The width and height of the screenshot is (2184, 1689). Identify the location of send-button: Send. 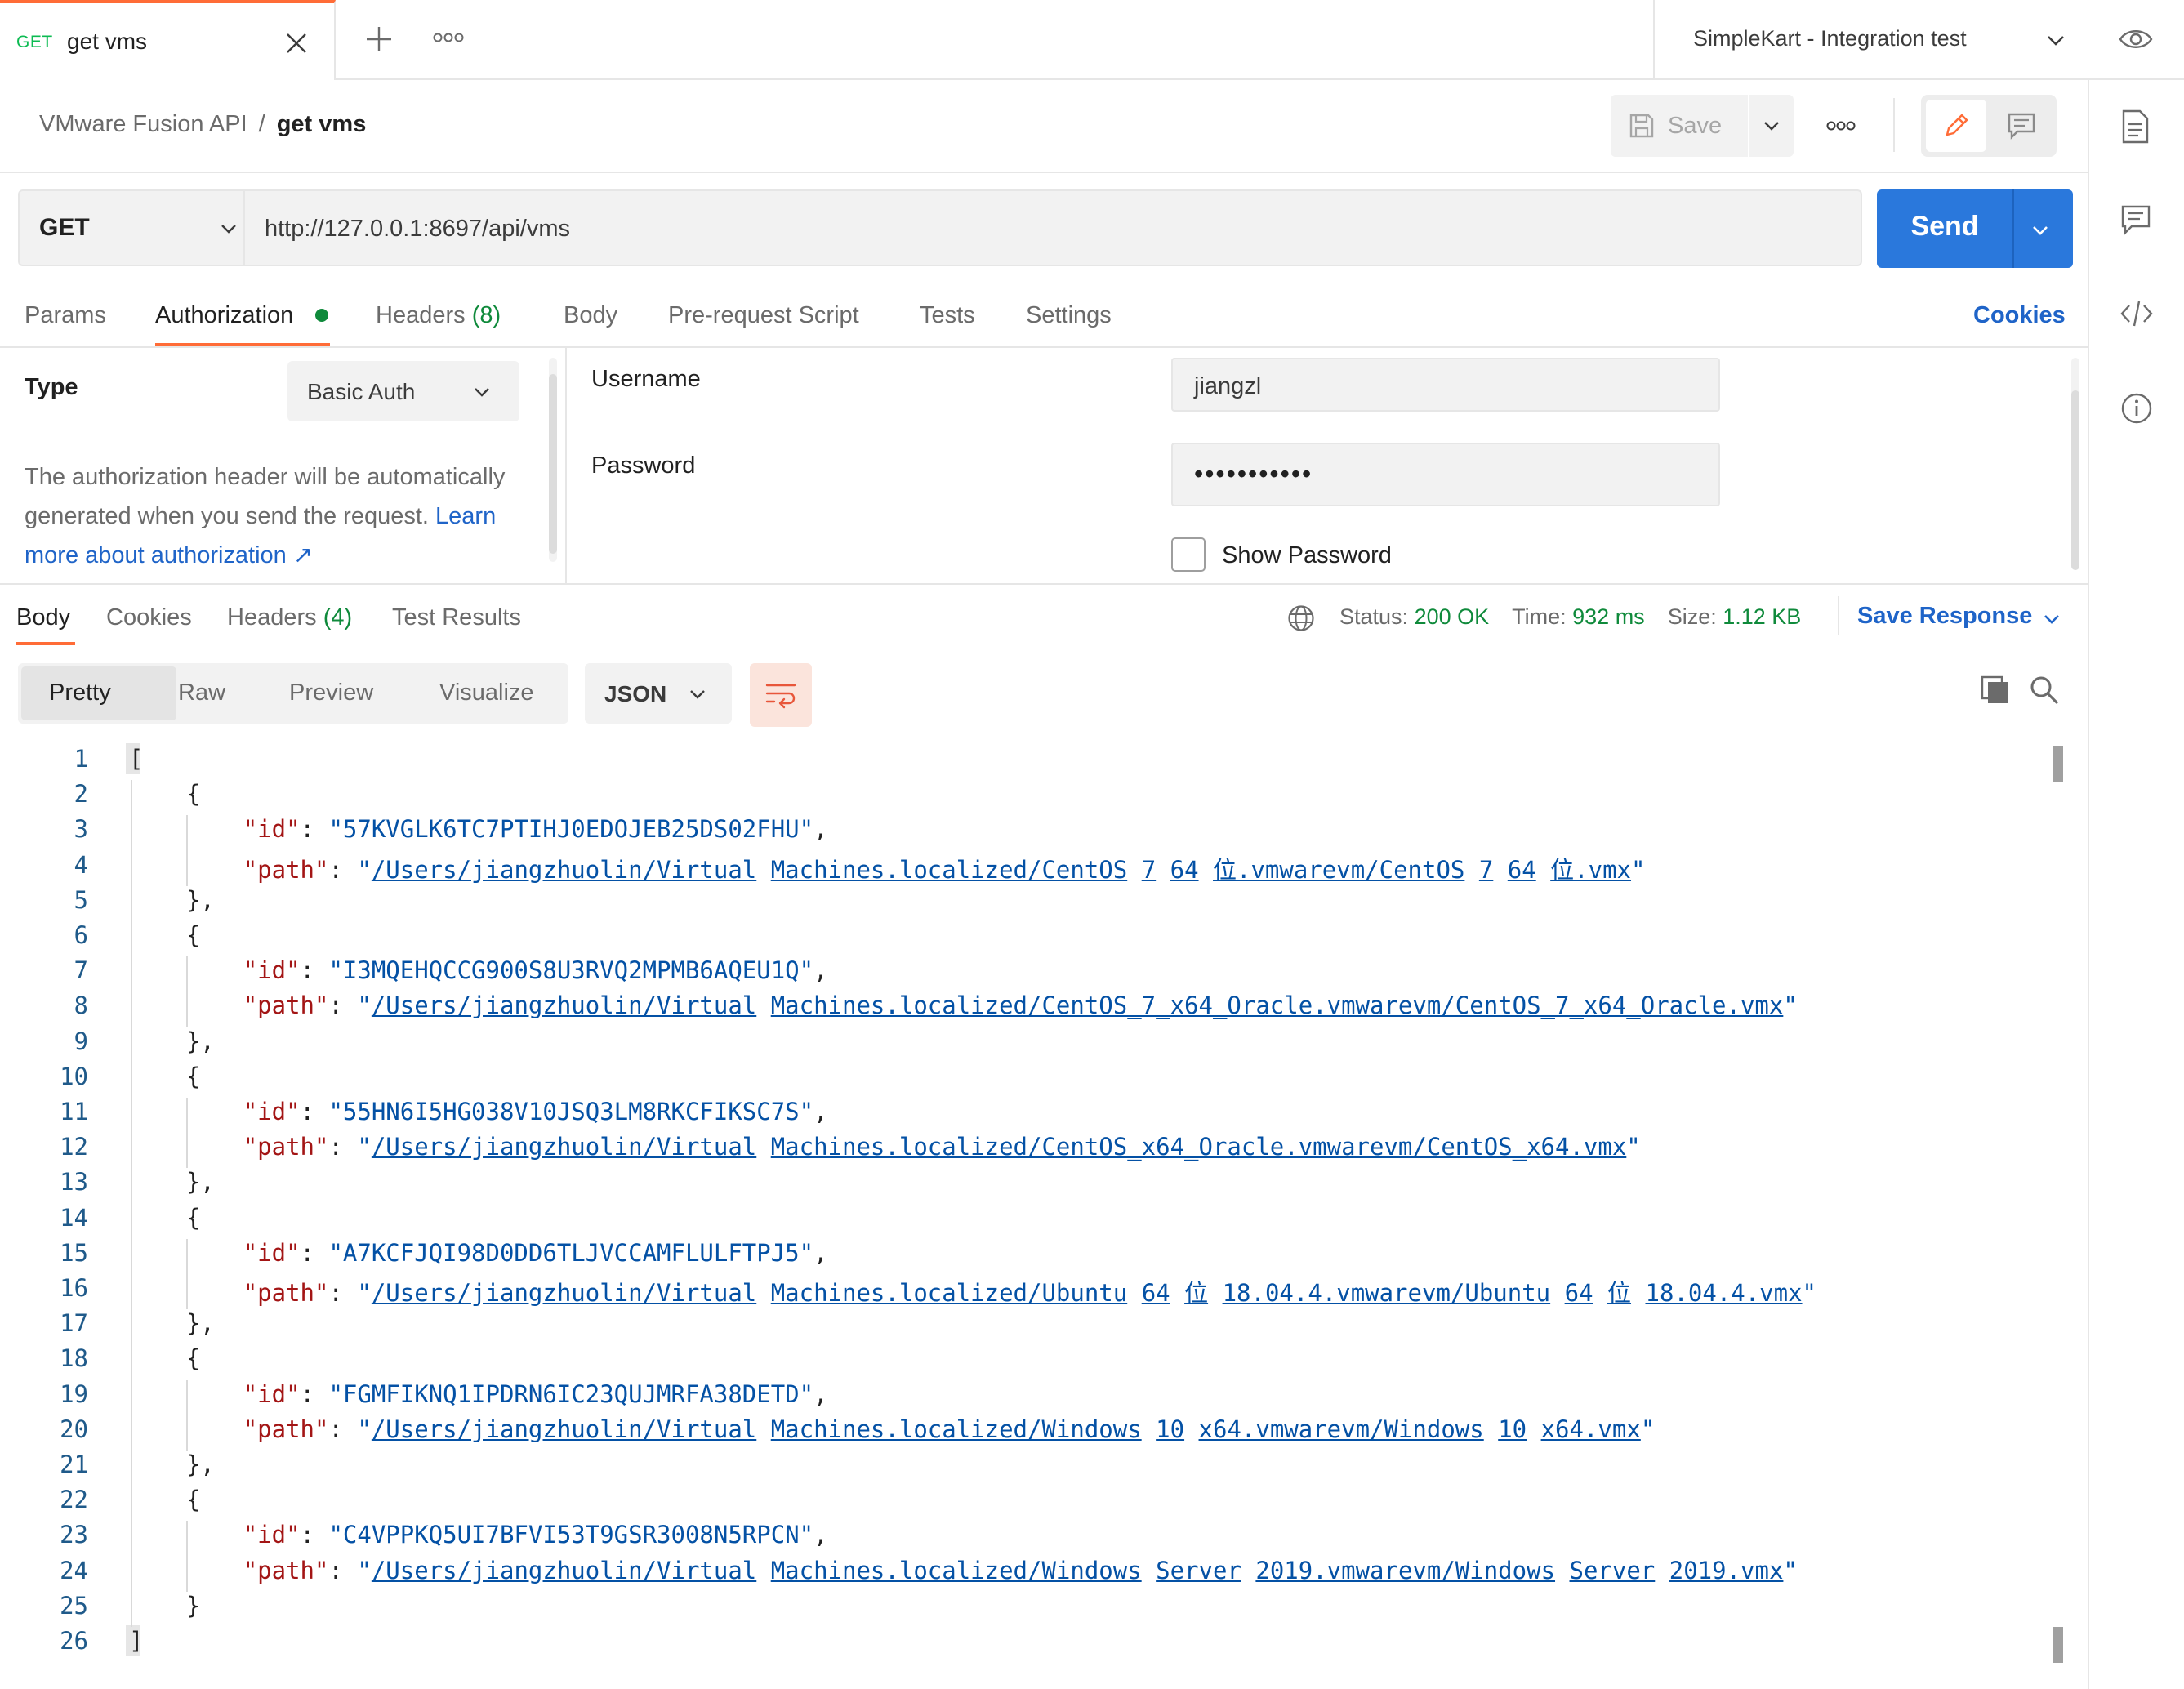
(1975, 229).